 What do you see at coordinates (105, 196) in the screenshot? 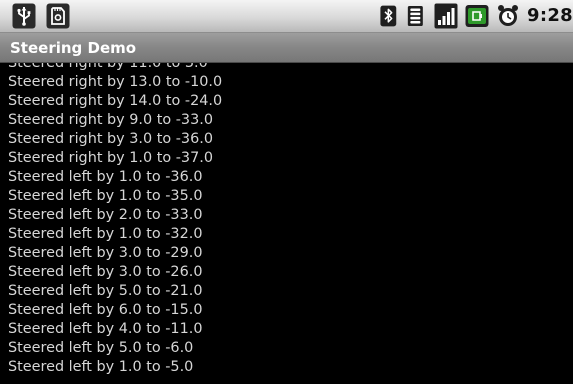
I see `log-line: Steered left by 1.0 to -35.0` at bounding box center [105, 196].